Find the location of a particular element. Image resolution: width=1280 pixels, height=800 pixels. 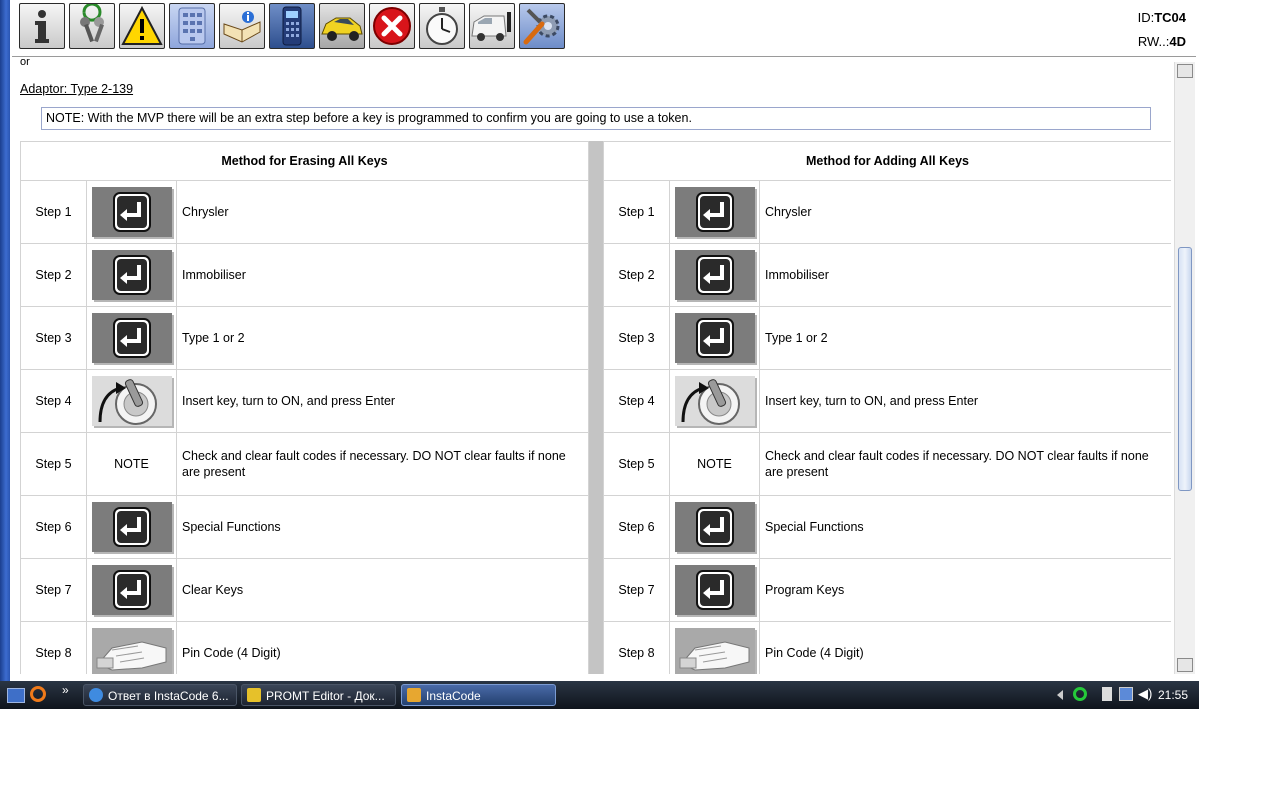

keys-button is located at coordinates (92, 26).